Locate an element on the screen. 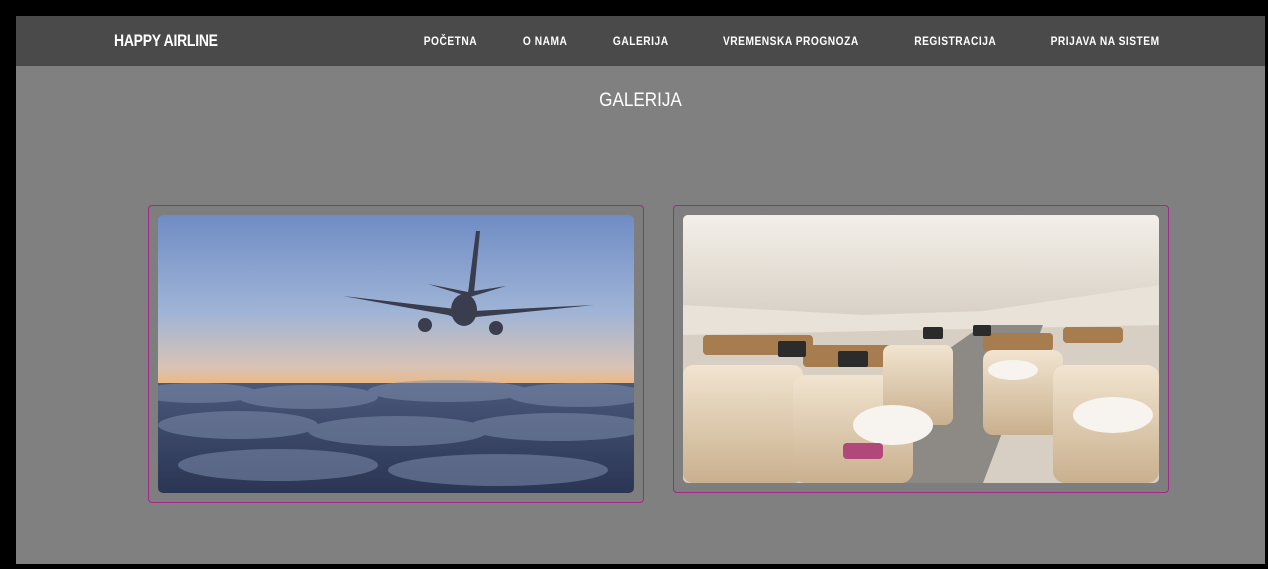  nav-link-vremenska-prognoza: VREMENSKA PROGNOZA is located at coordinates (791, 41).